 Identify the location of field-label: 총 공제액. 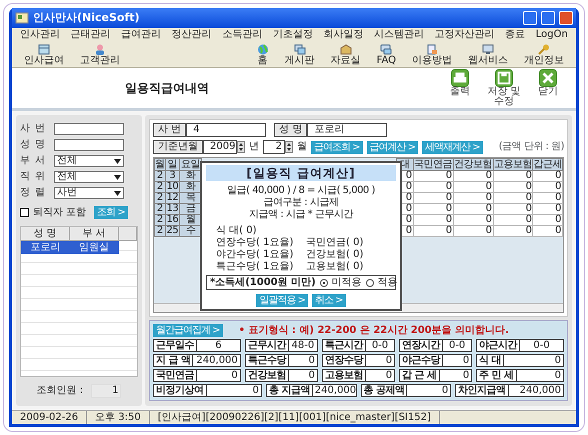
(384, 390).